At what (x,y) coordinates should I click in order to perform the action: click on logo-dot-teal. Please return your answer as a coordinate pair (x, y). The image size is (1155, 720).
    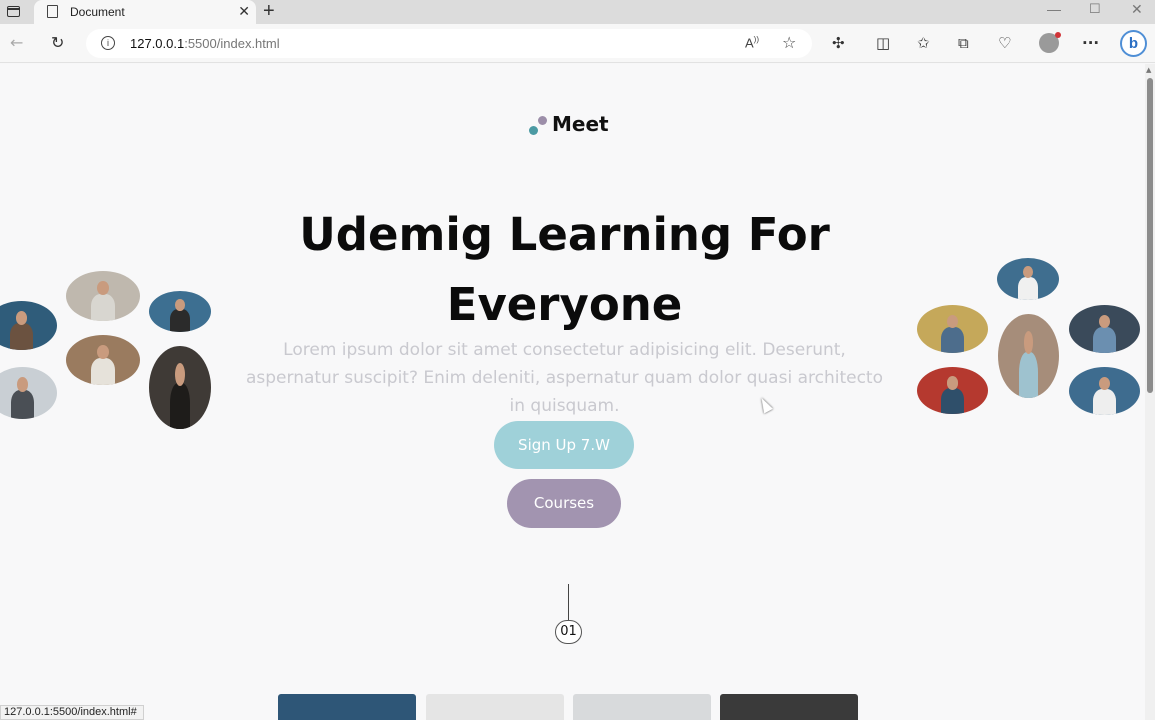
    Looking at the image, I should click on (533, 130).